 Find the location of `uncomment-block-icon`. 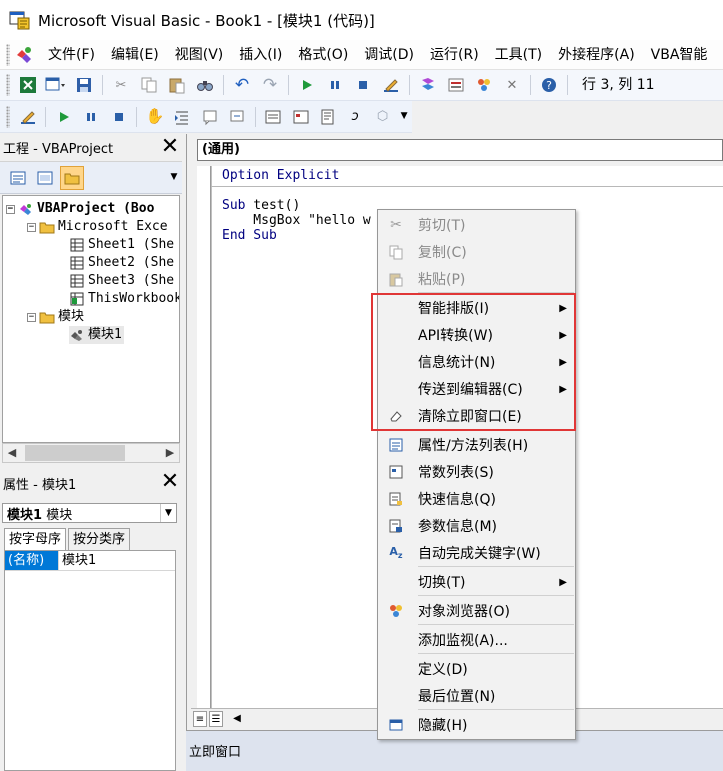

uncomment-block-icon is located at coordinates (236, 117).